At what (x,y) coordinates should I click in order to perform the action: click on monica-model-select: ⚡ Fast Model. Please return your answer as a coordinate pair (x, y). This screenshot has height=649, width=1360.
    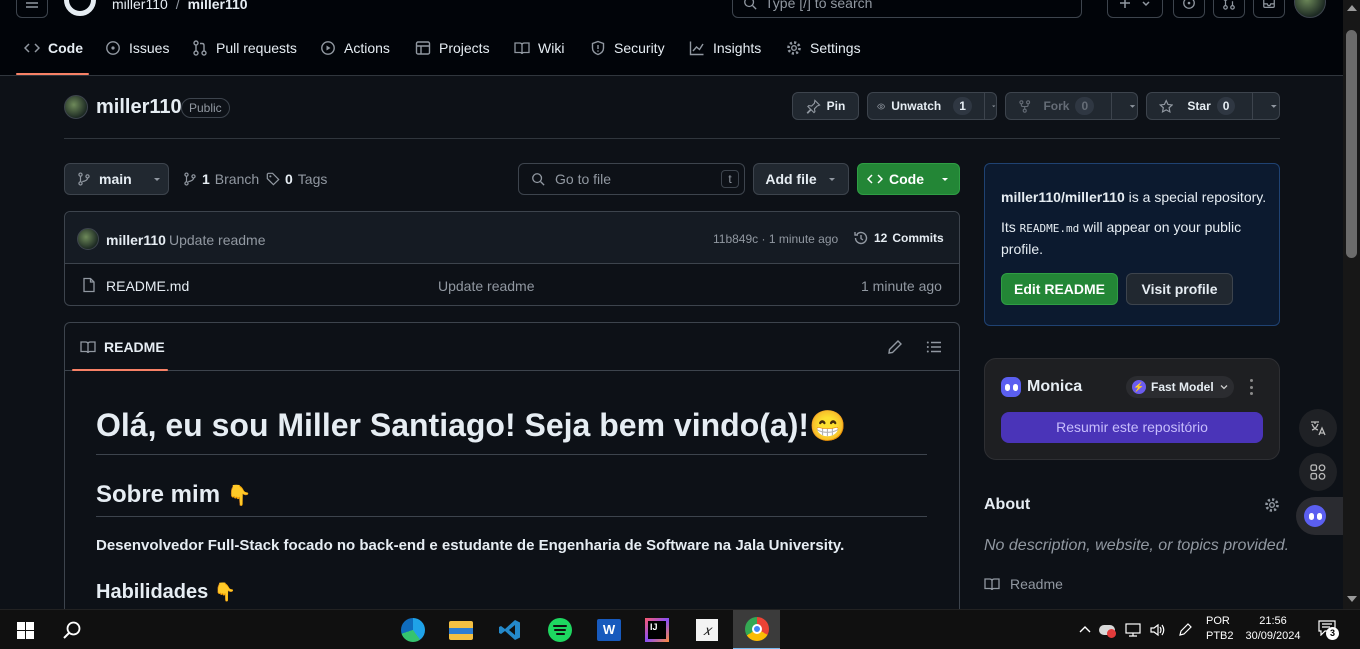
    Looking at the image, I should click on (1180, 387).